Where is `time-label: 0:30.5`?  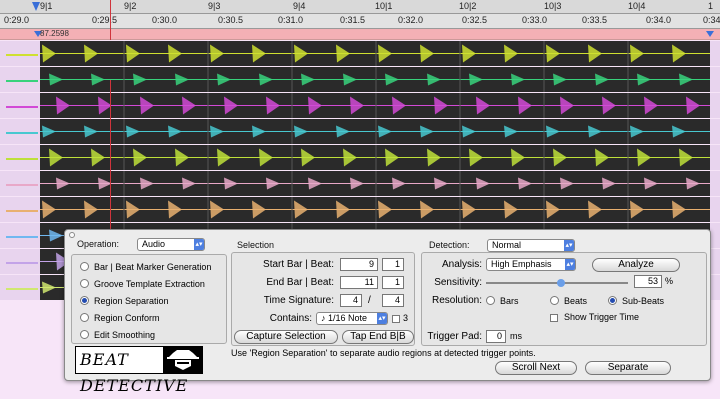 time-label: 0:30.5 is located at coordinates (231, 20).